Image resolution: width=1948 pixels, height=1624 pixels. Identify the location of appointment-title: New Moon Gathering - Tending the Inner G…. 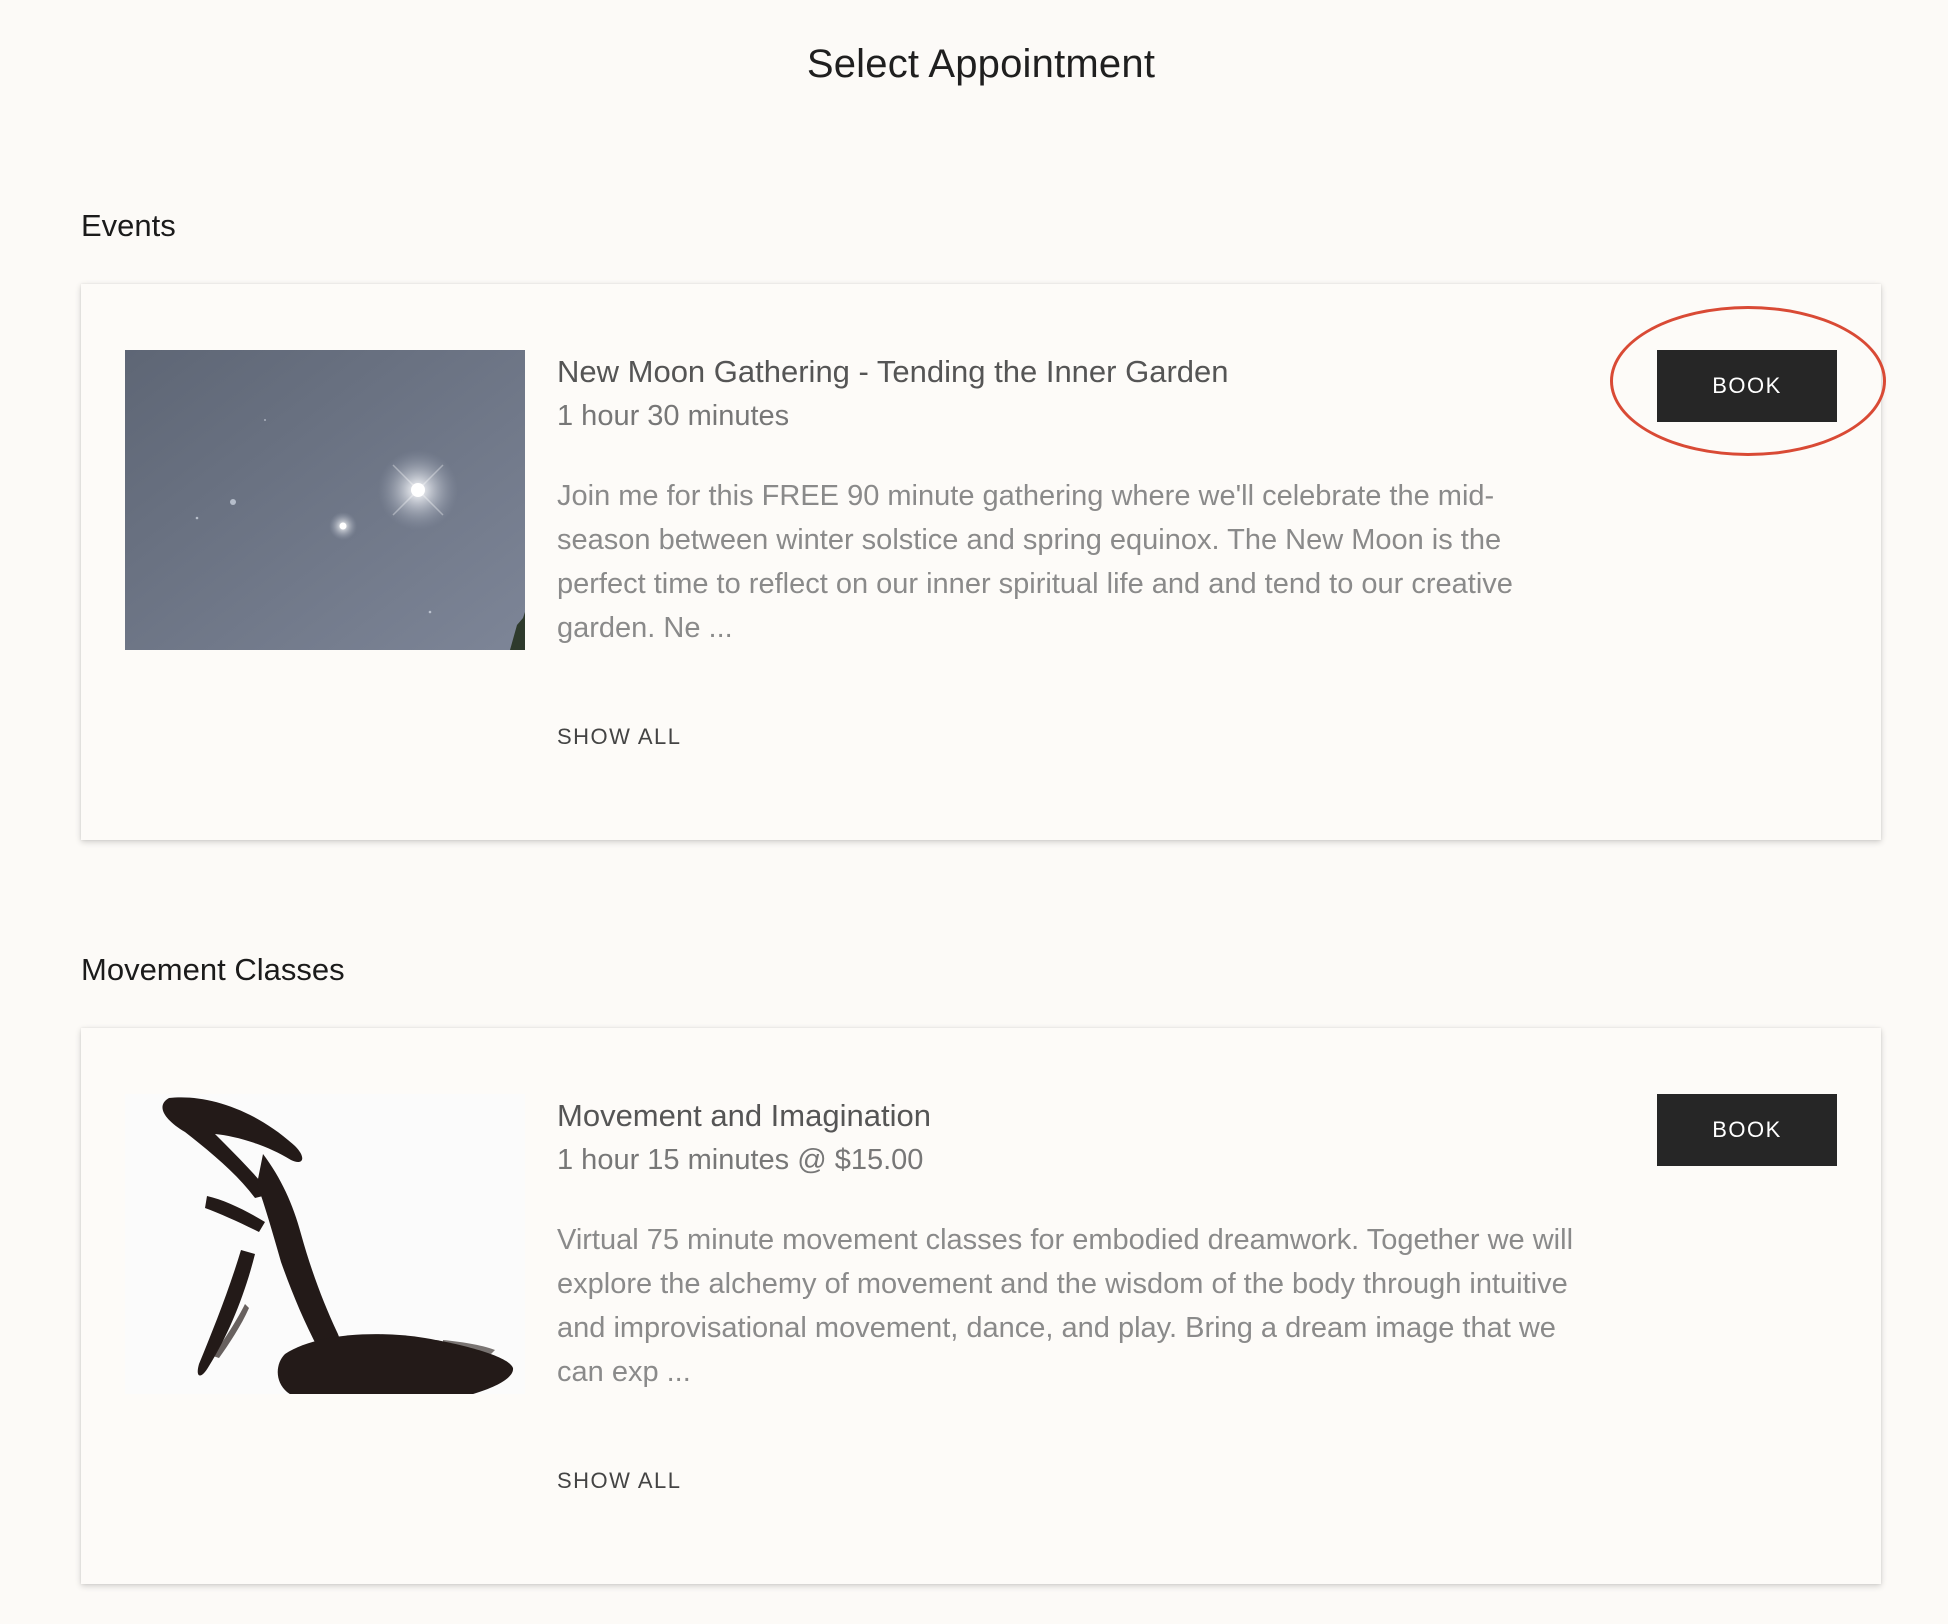
(893, 371).